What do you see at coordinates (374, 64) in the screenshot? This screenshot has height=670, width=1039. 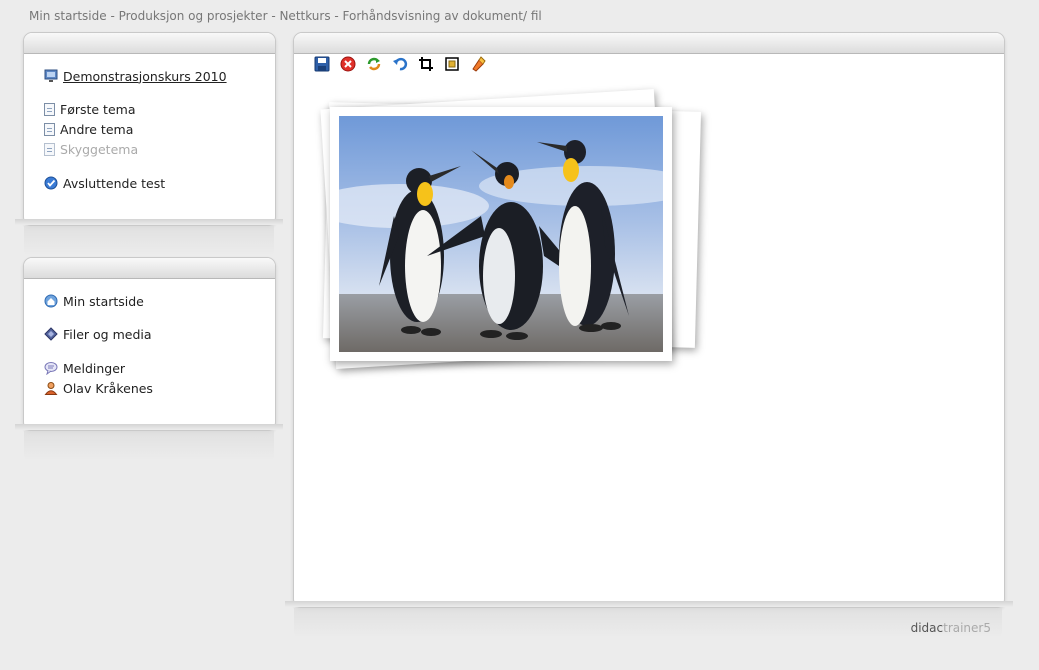 I see `rotate-icon` at bounding box center [374, 64].